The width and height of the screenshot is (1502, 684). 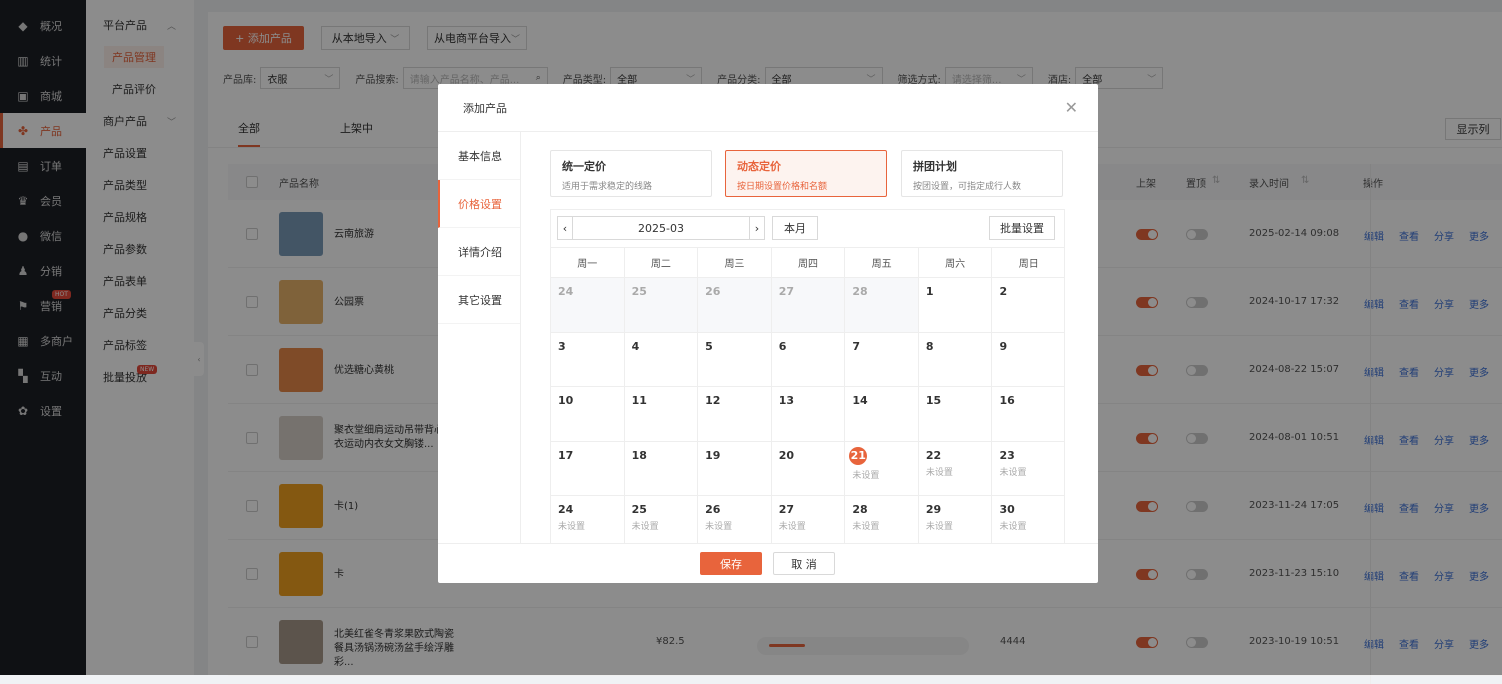 I want to click on calendar-day: 6, so click(x=809, y=359).